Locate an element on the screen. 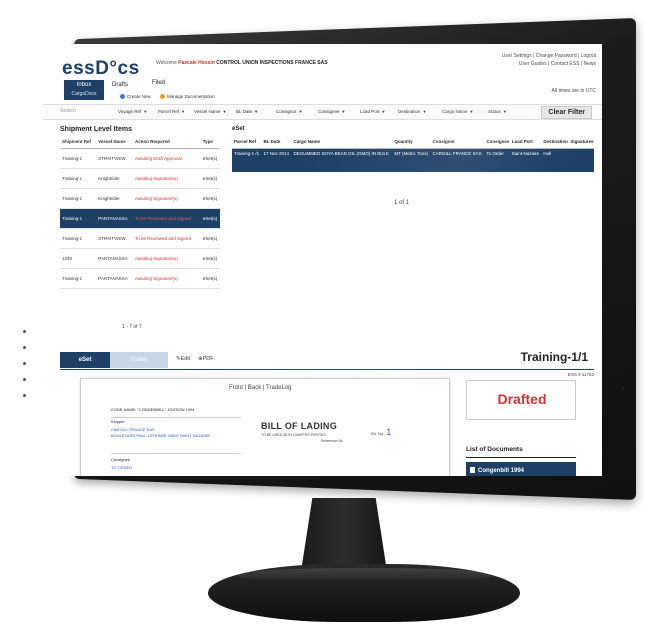 The width and height of the screenshot is (646, 631). document-title: Training-1/1 is located at coordinates (554, 357).